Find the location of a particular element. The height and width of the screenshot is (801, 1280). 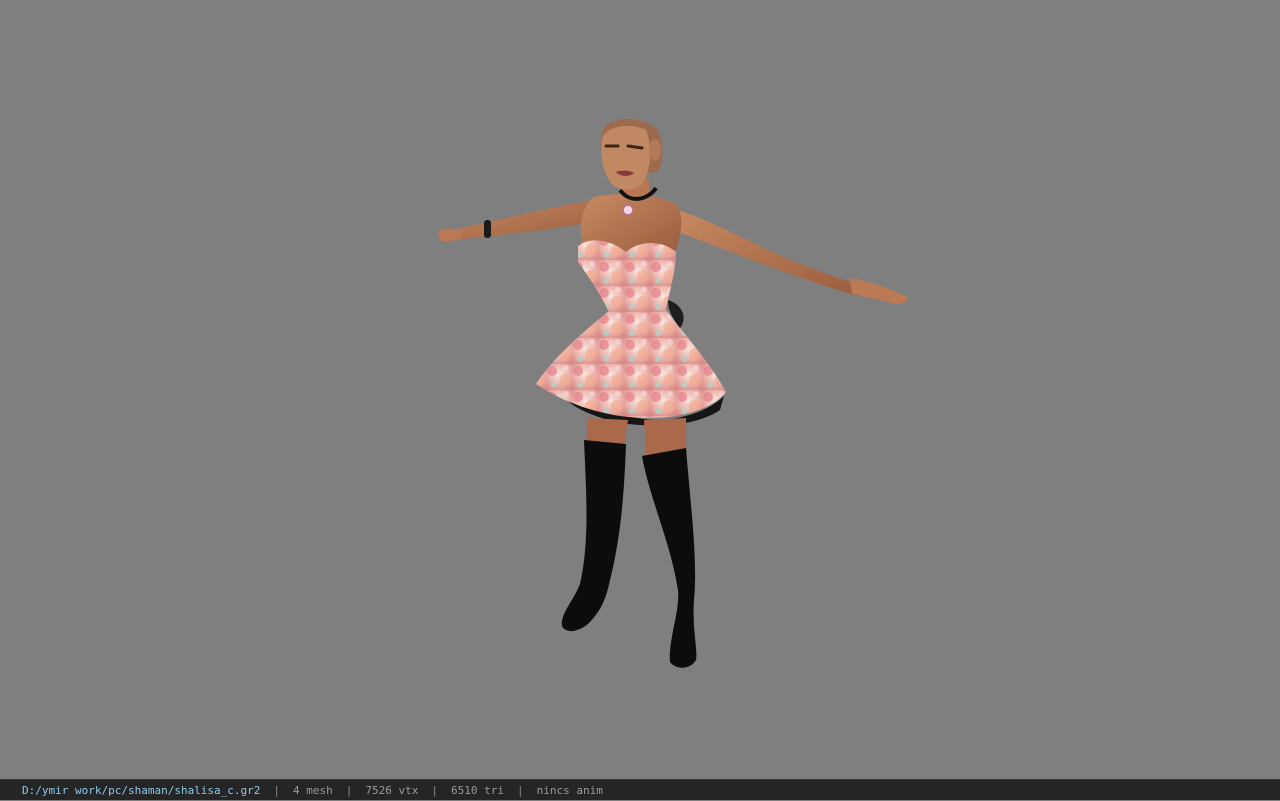

file-path: D:/ymir work/pc/shaman/shalisa_c.gr2 is located at coordinates (141, 790).